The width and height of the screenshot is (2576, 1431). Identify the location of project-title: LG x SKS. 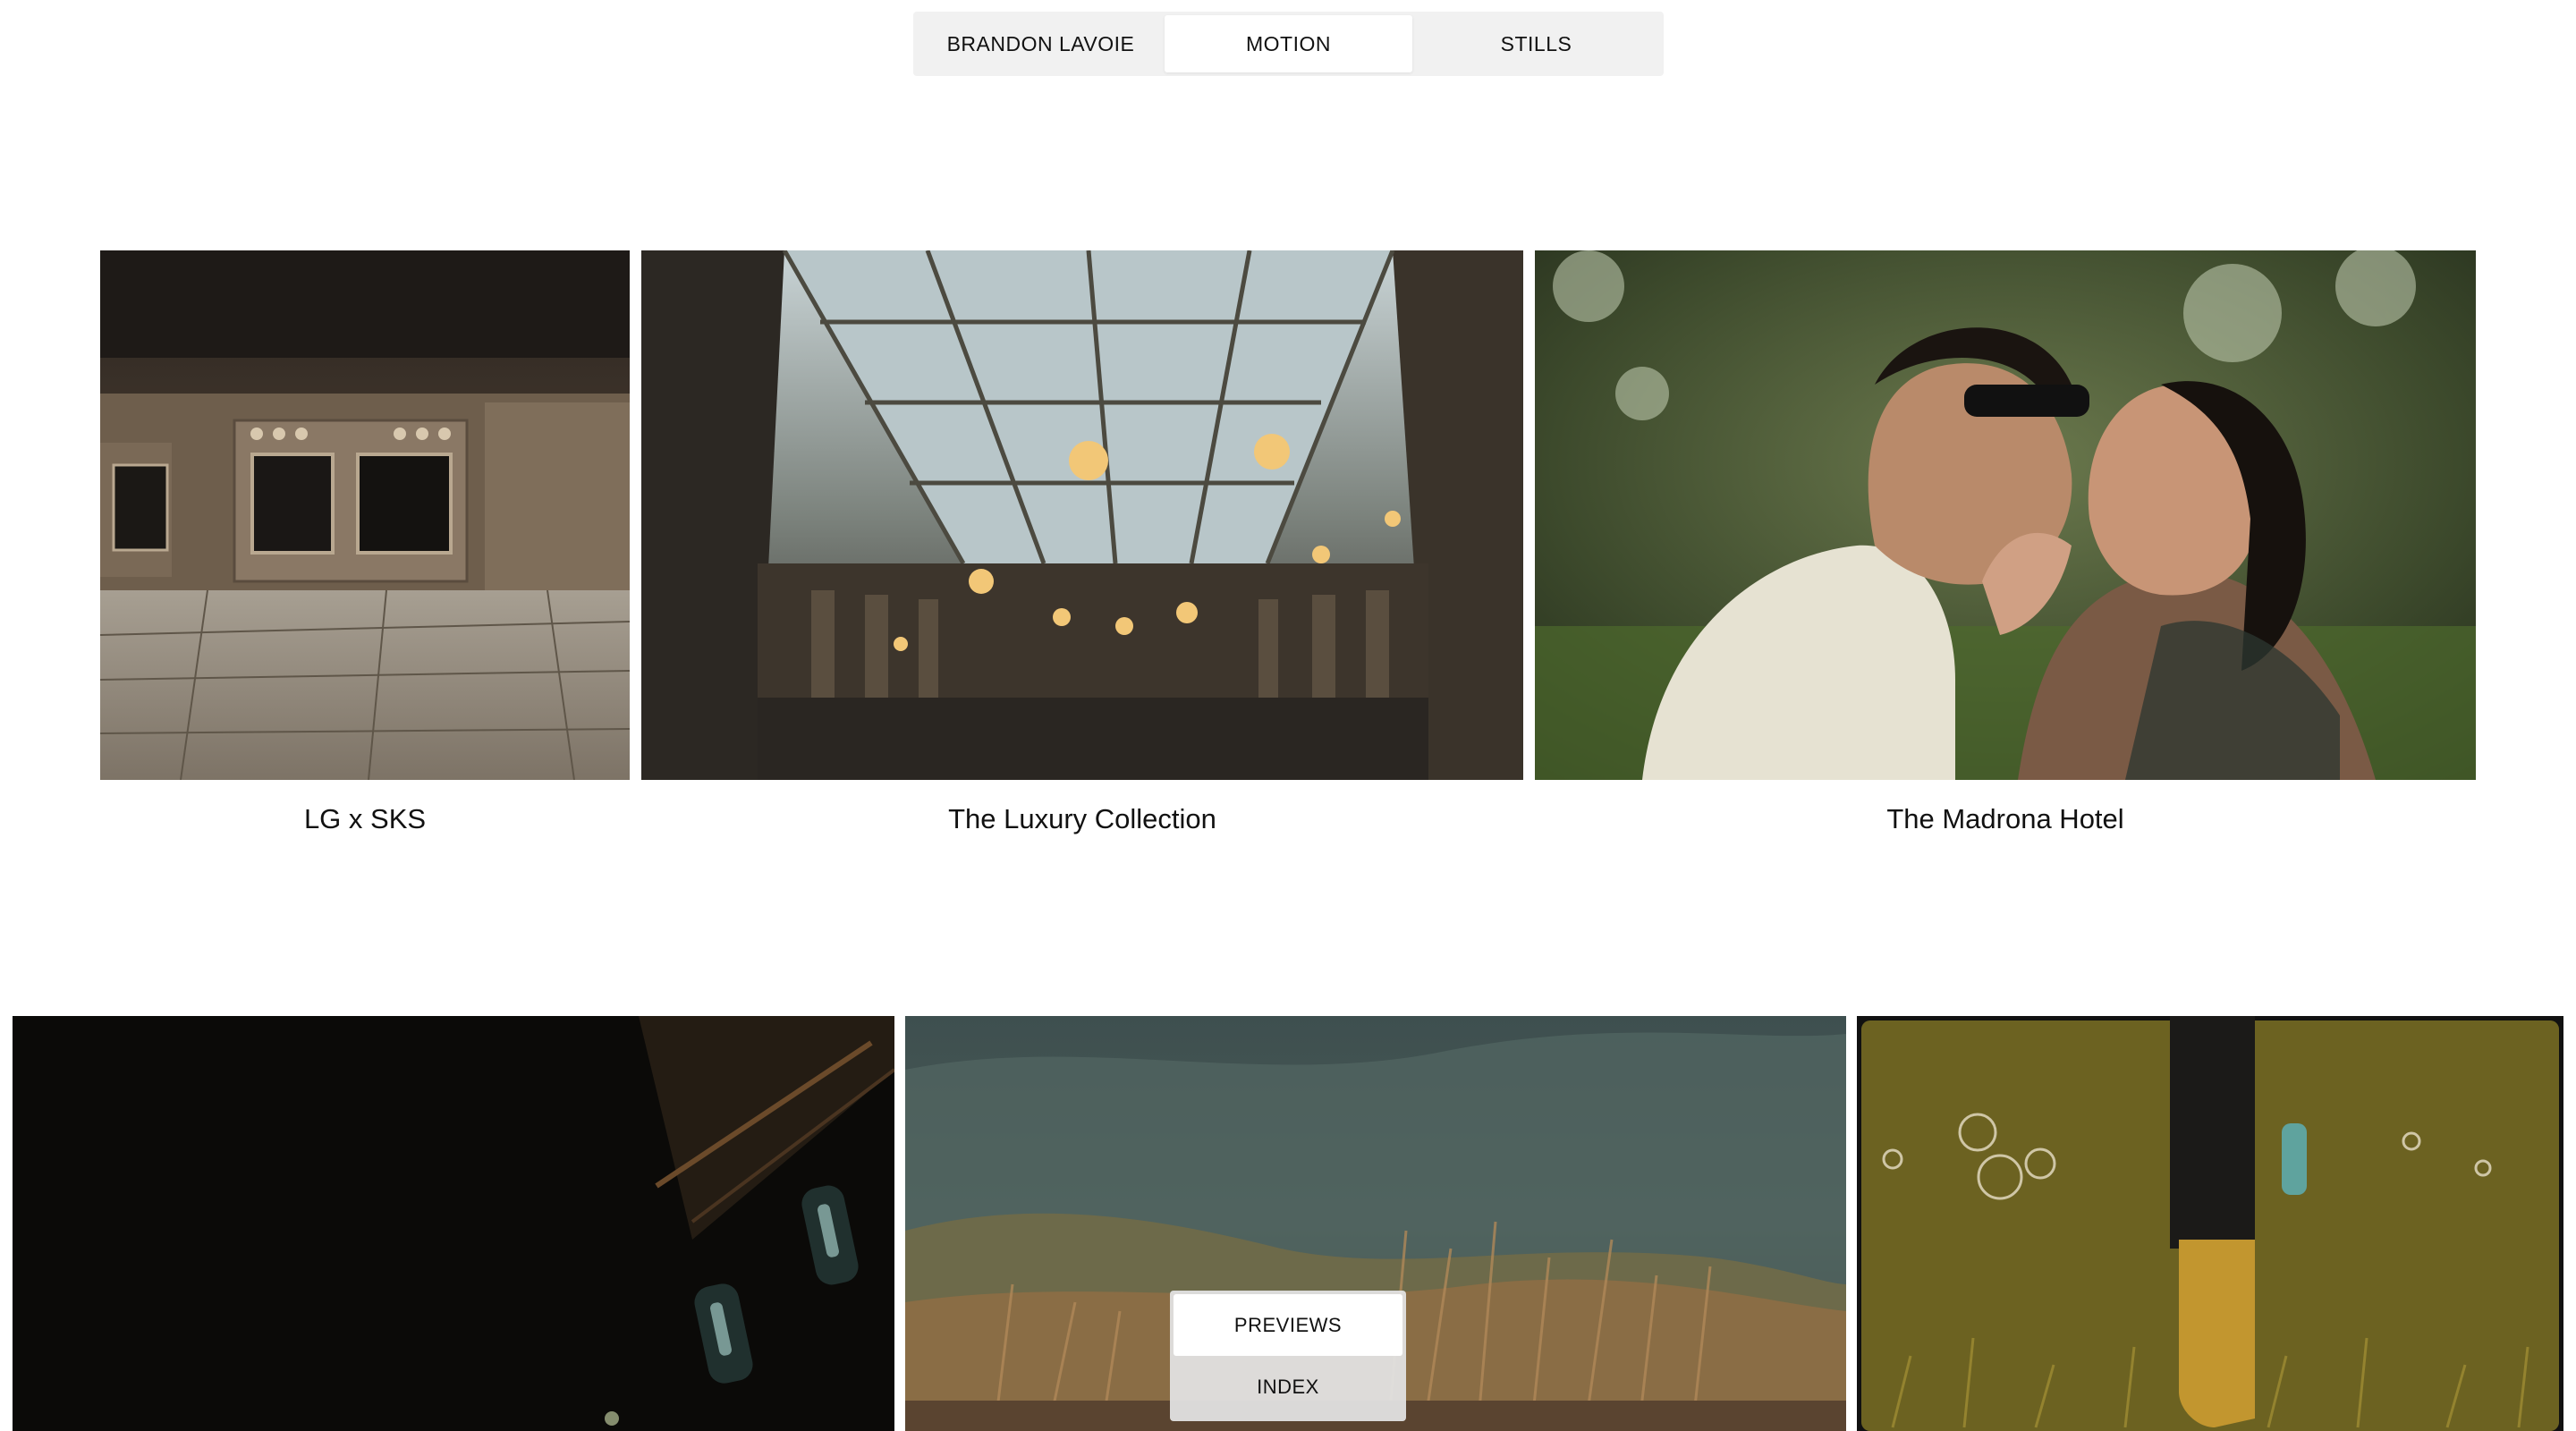
(365, 819).